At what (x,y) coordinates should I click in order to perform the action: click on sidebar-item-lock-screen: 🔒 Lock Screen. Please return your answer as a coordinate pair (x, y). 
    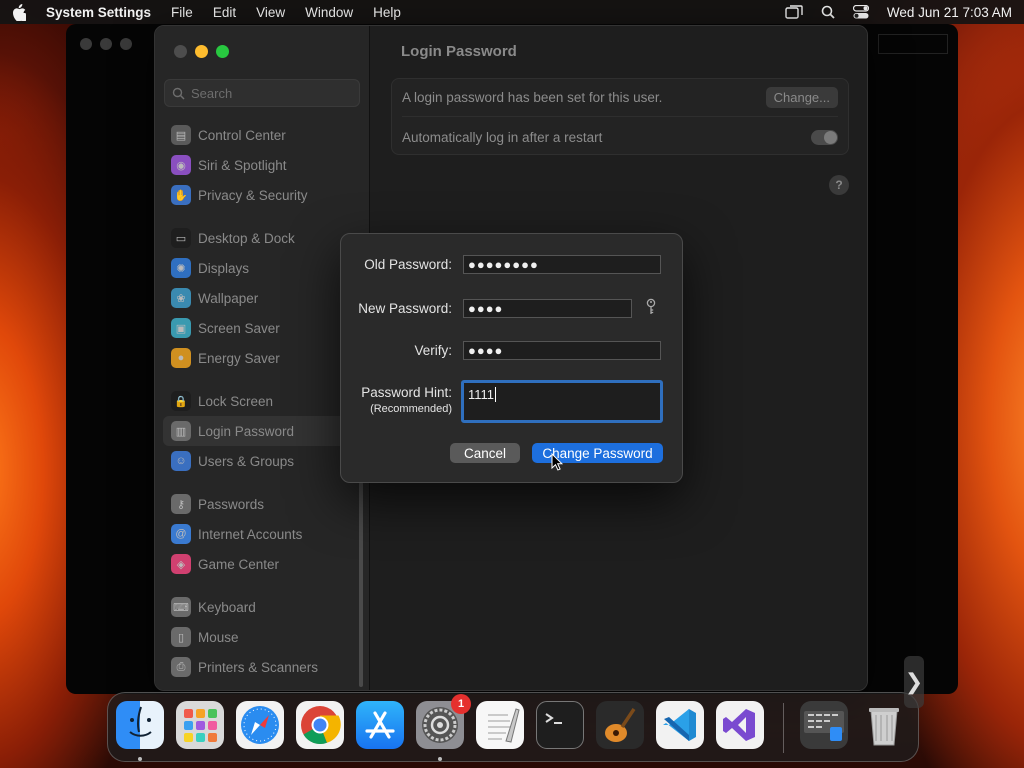
    Looking at the image, I should click on (261, 401).